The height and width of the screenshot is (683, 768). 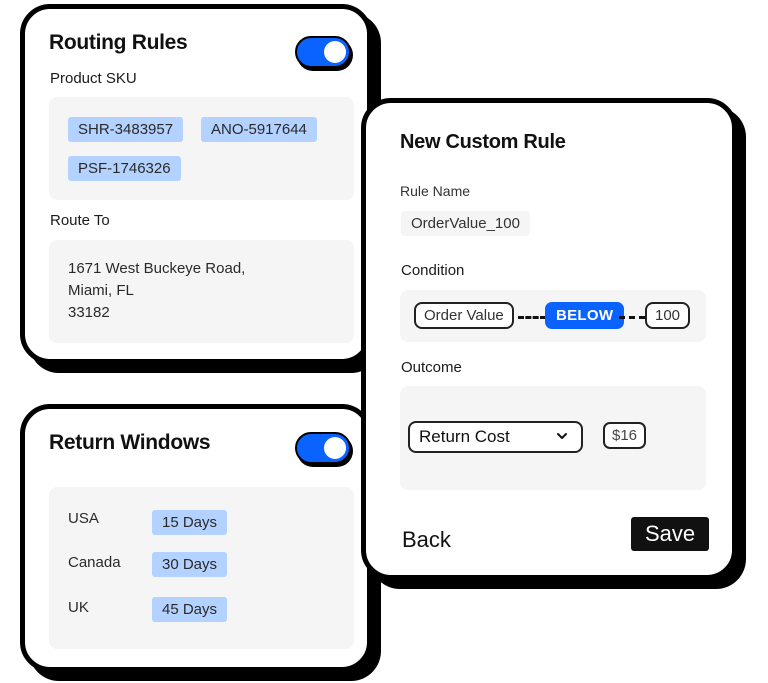 What do you see at coordinates (201, 148) in the screenshot?
I see `sku-panel: SHR-3483957 ANO-5917644 PSF-1746326` at bounding box center [201, 148].